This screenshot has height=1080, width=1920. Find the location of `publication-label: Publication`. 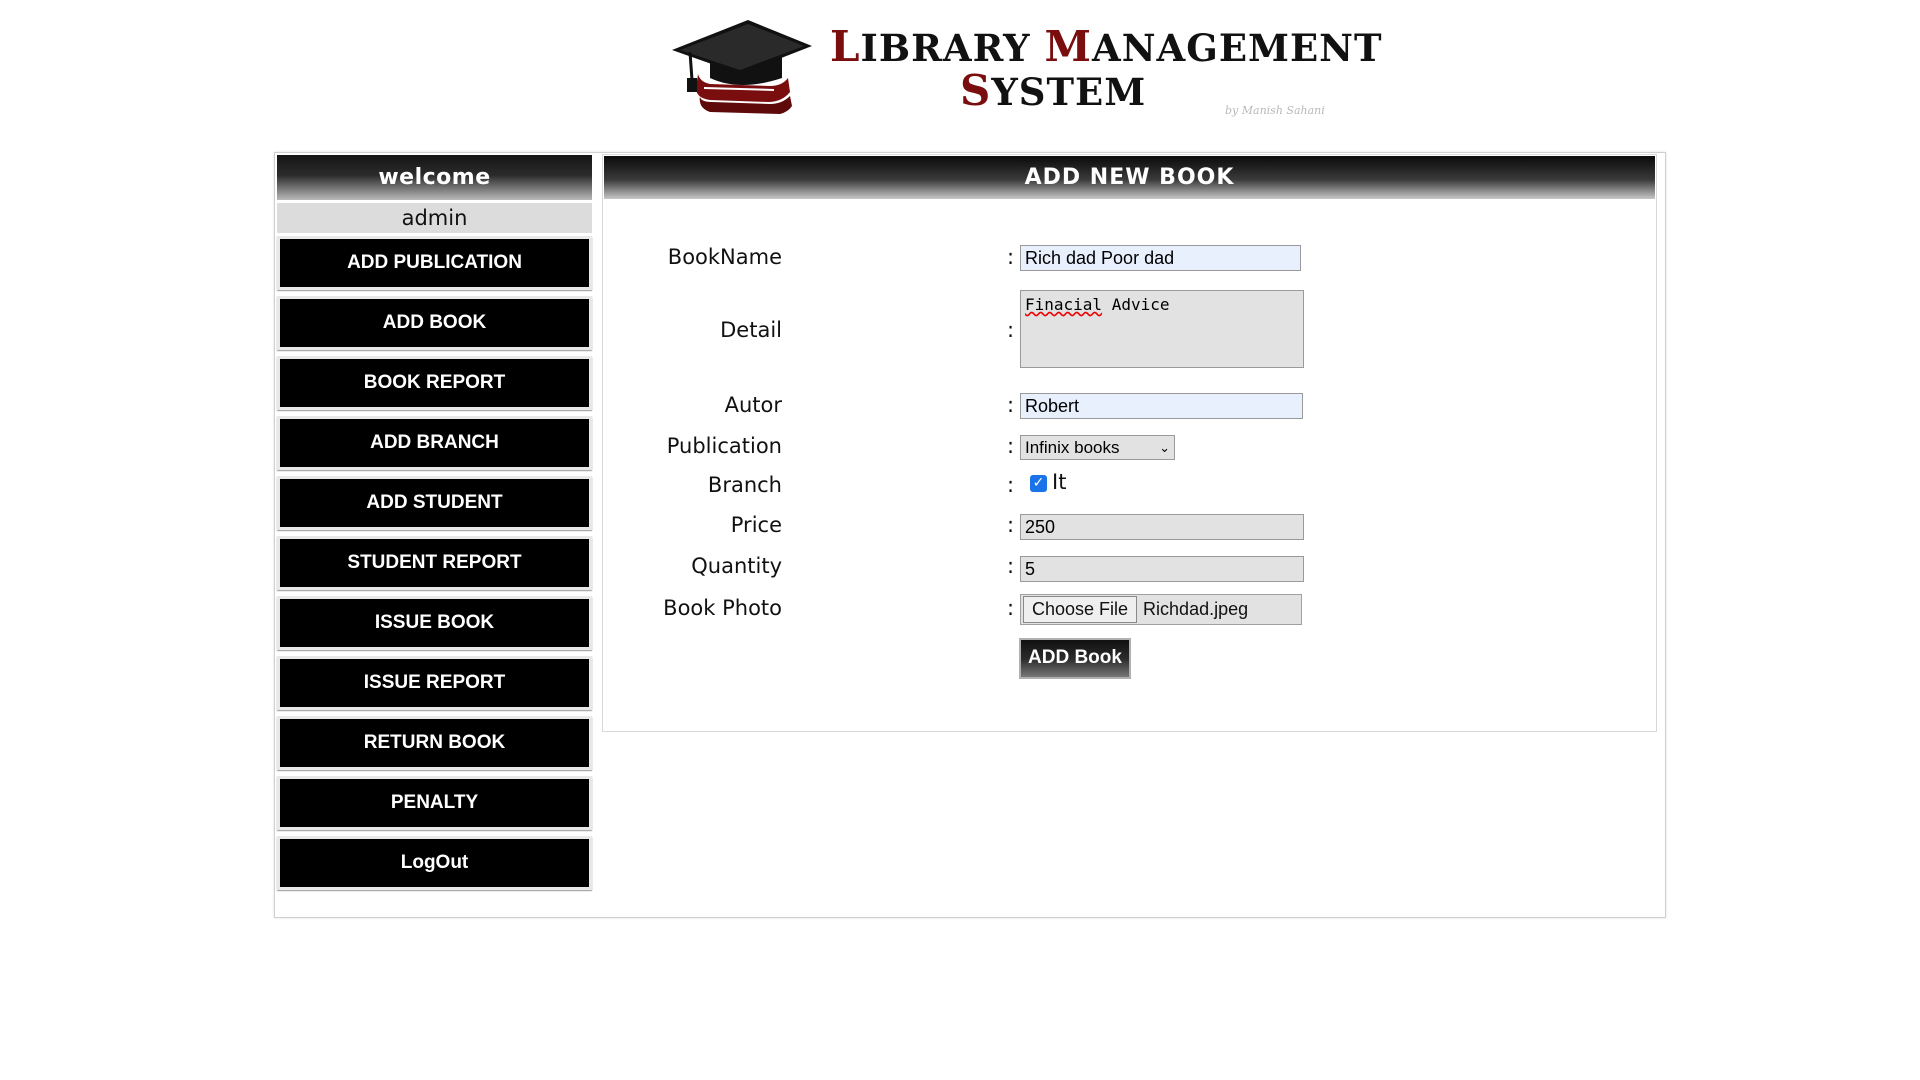

publication-label: Publication is located at coordinates (724, 446).